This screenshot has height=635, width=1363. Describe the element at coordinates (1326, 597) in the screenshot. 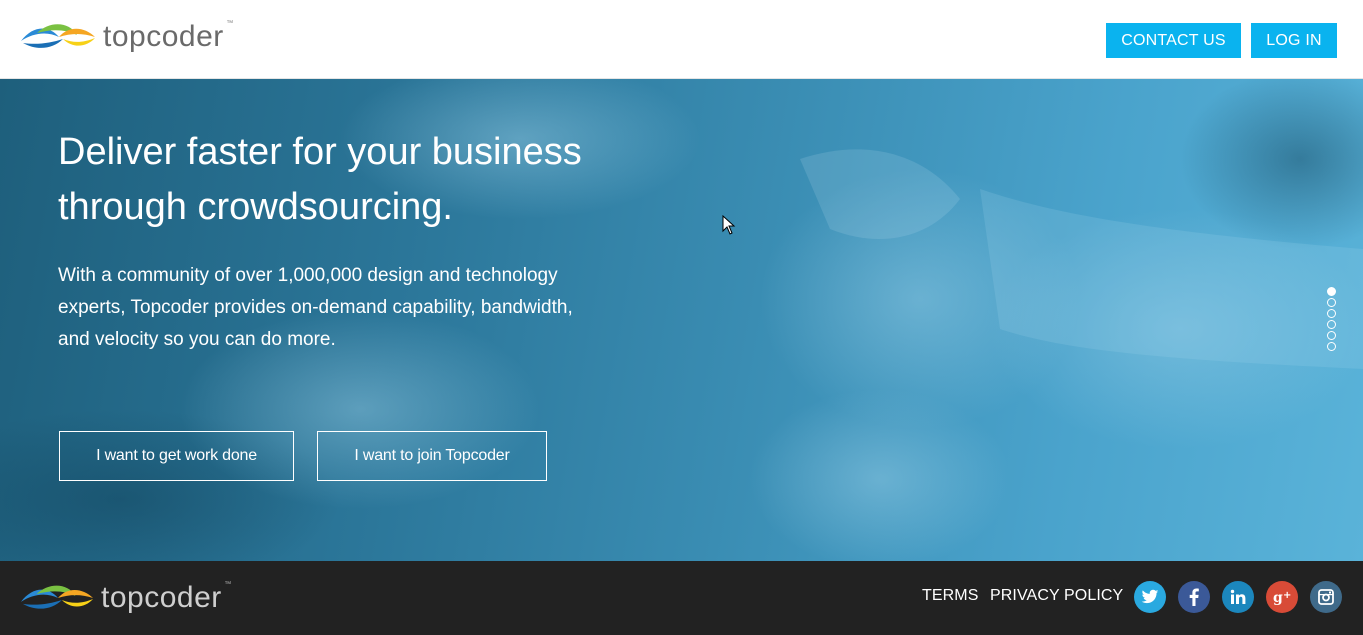

I see `instagram-icon` at that location.